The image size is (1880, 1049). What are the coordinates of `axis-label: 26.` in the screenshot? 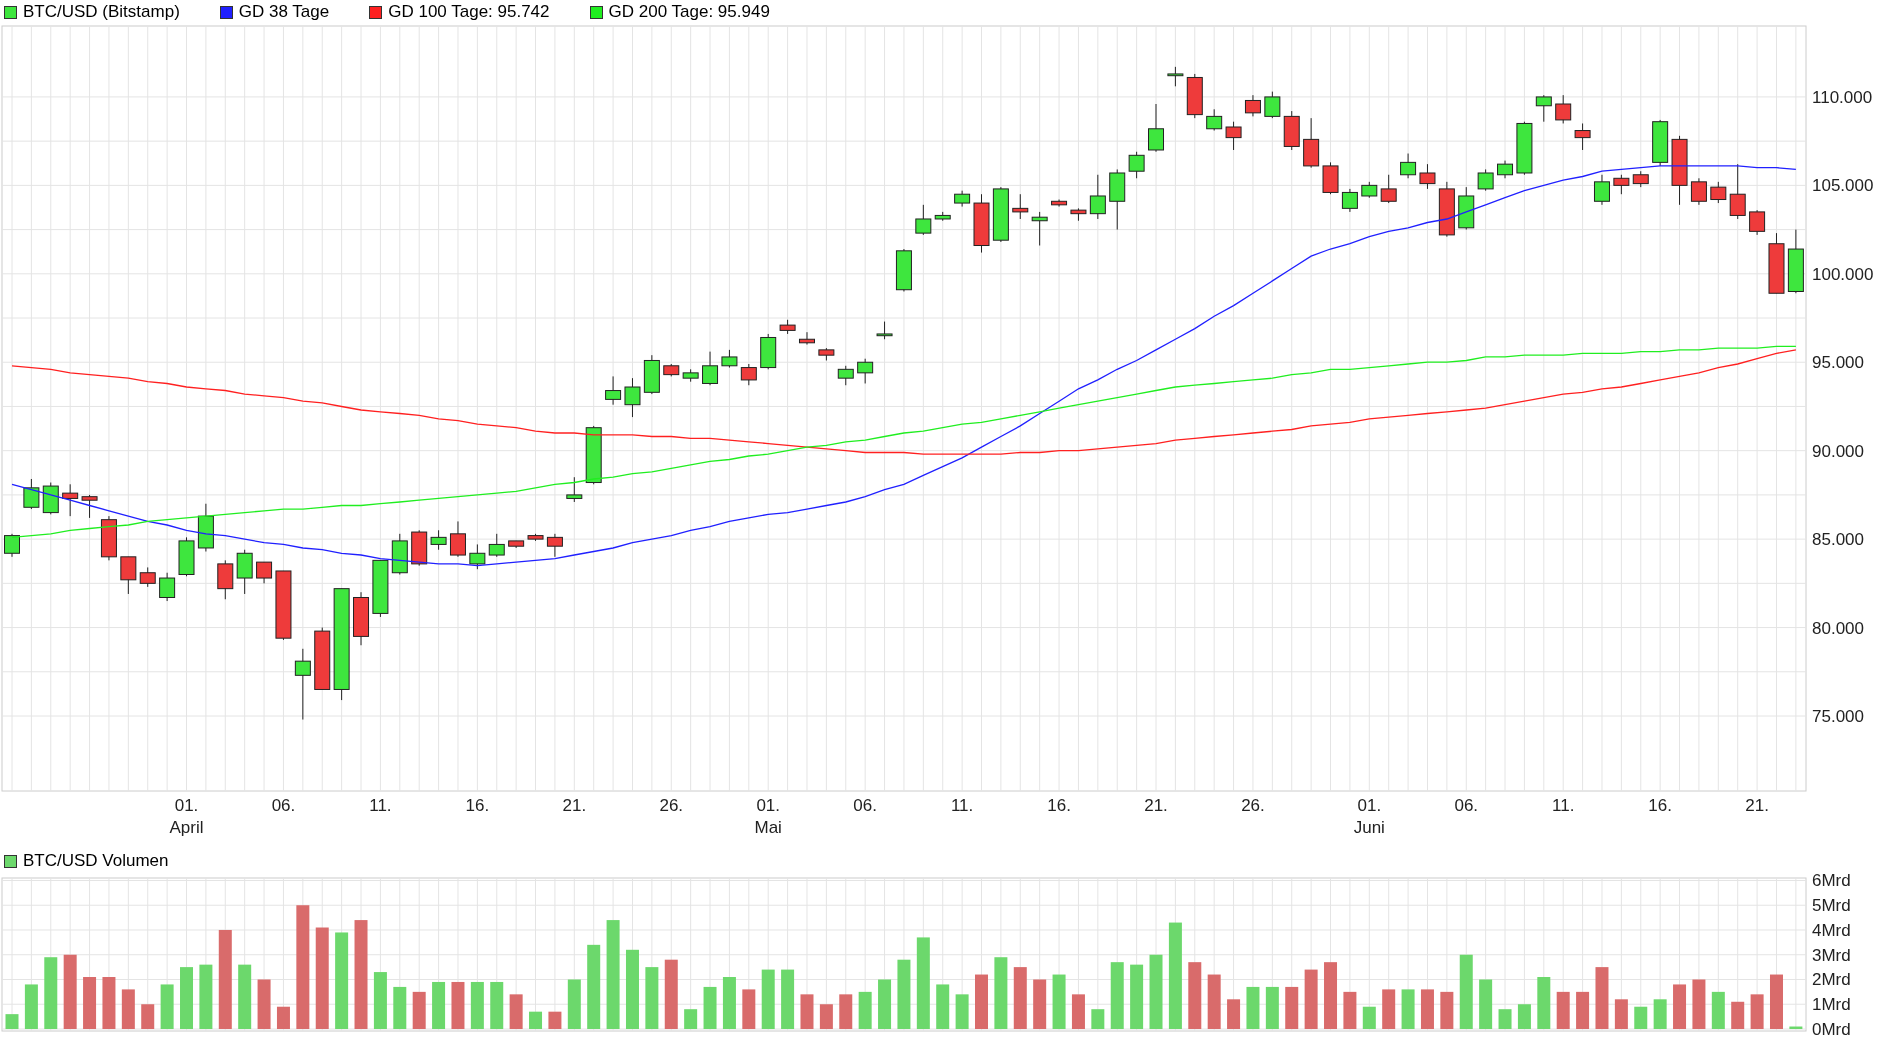 It's located at (1253, 805).